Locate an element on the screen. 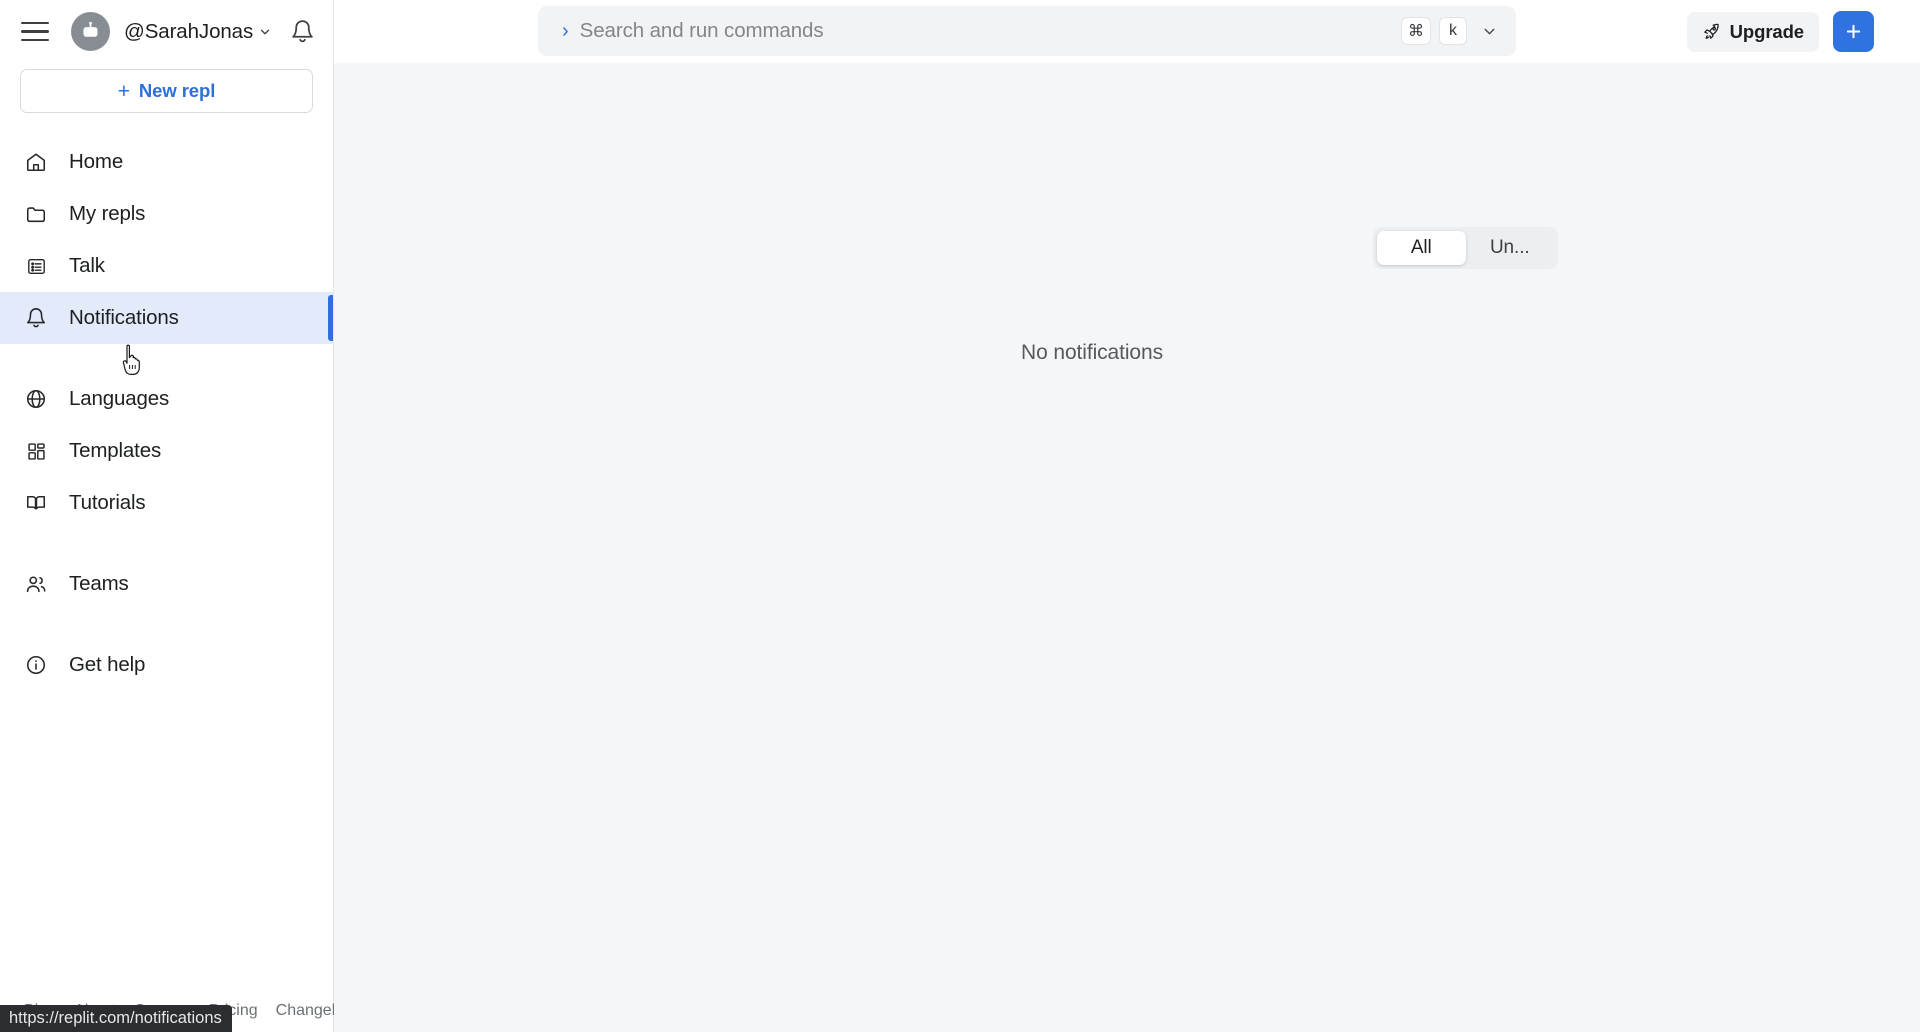 The height and width of the screenshot is (1032, 1920). plus-icon is located at coordinates (1853, 31).